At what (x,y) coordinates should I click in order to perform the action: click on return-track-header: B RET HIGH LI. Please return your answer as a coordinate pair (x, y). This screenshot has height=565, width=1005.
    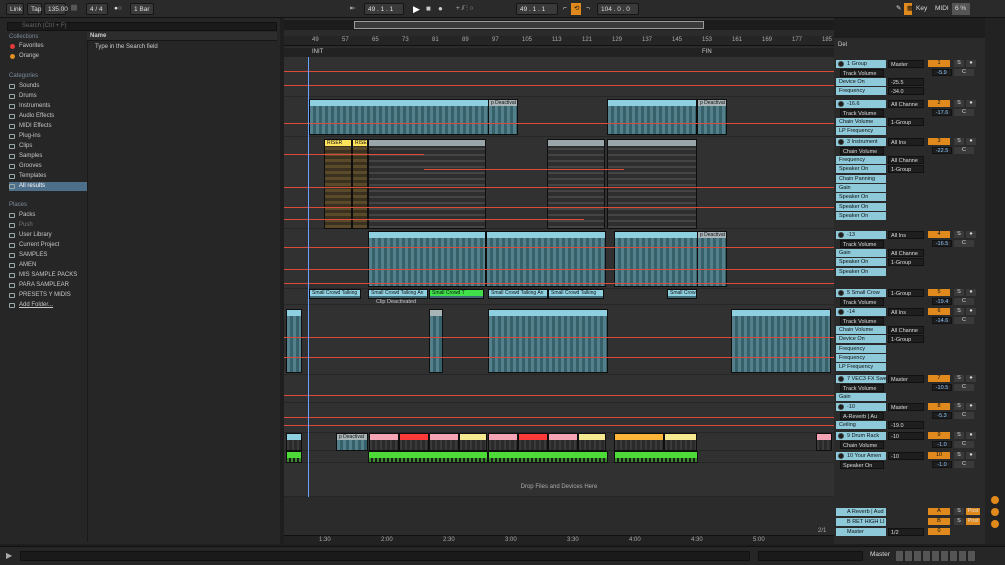
    Looking at the image, I should click on (861, 522).